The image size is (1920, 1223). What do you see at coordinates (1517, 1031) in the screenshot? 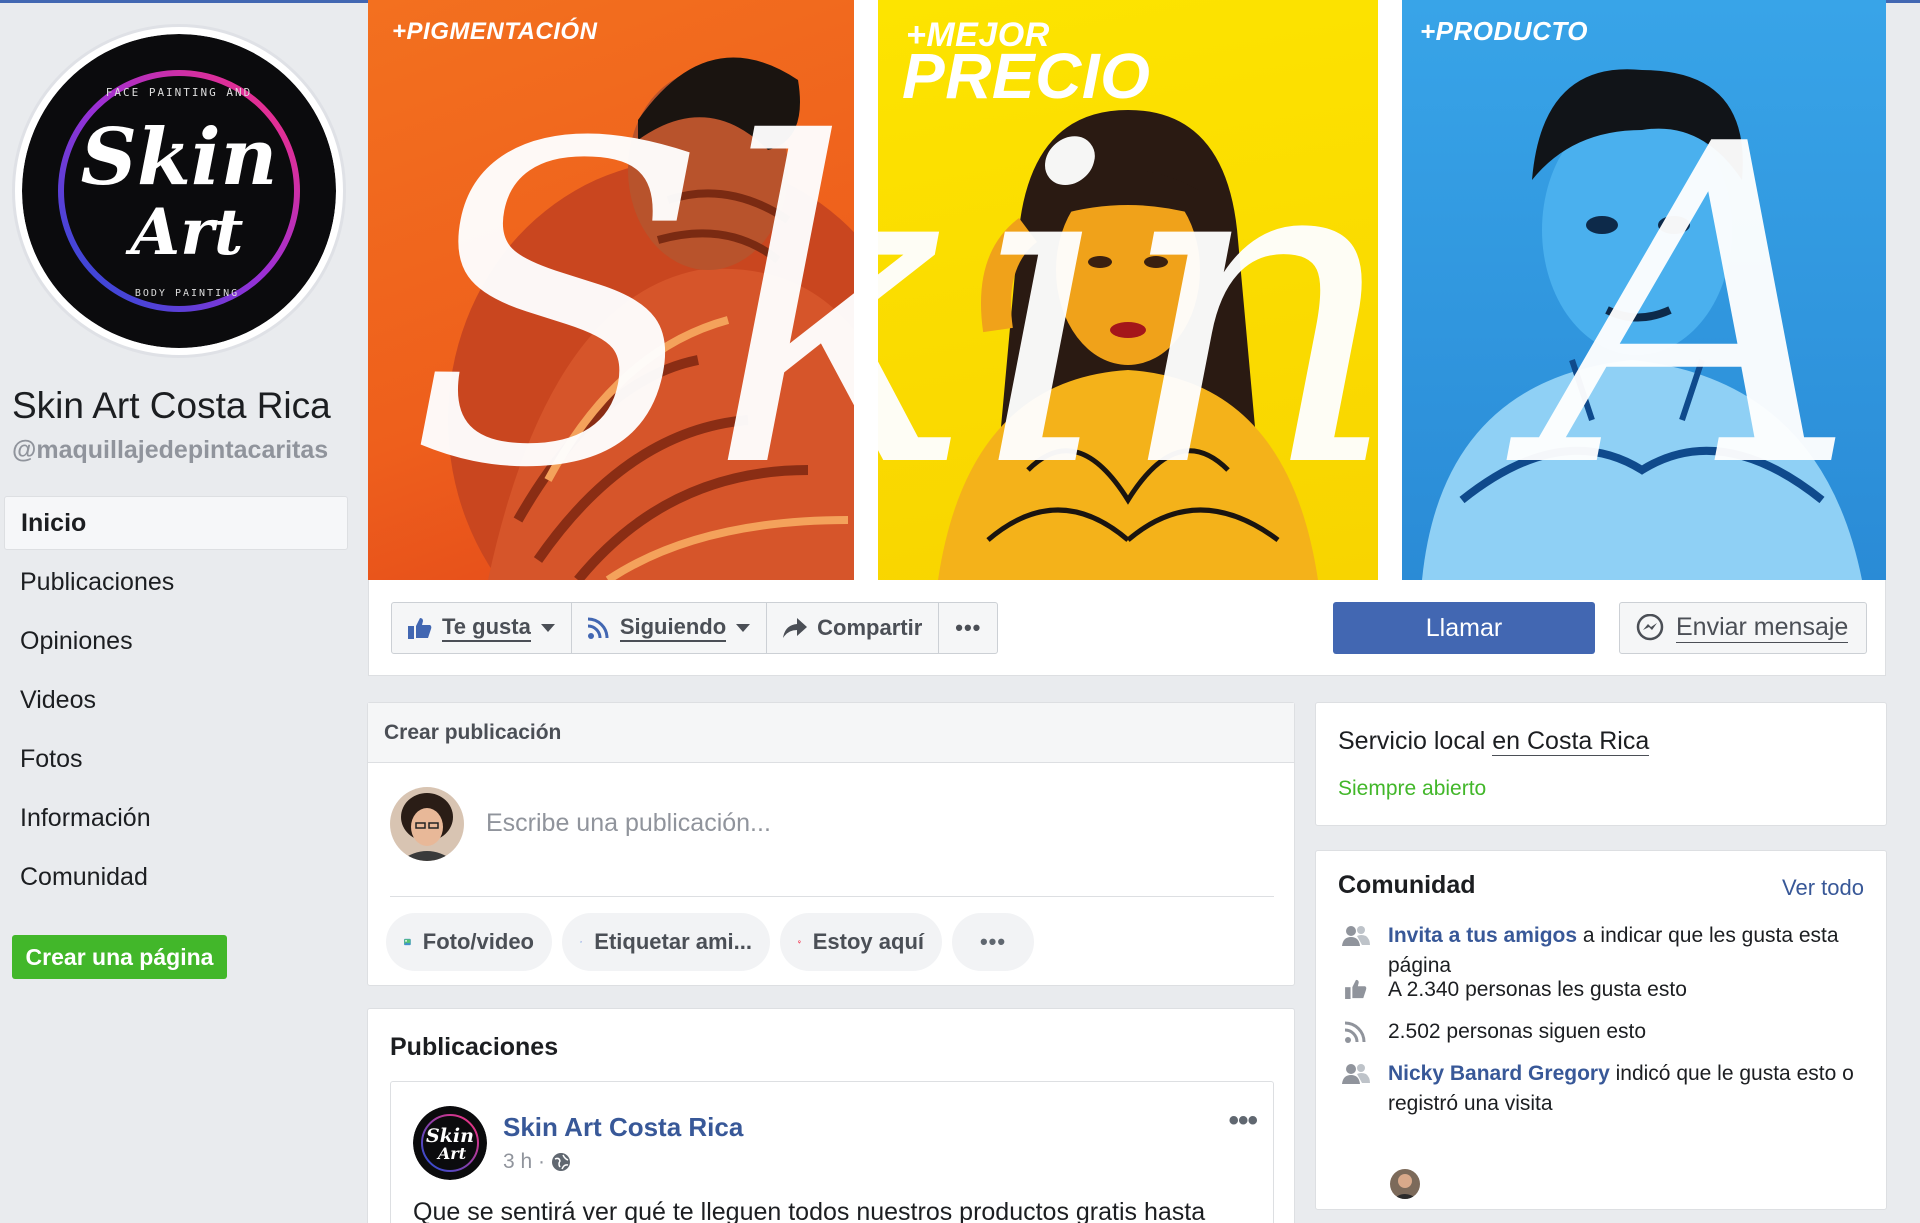
I see `follows-count-text: 2.502 personas siguen esto` at bounding box center [1517, 1031].